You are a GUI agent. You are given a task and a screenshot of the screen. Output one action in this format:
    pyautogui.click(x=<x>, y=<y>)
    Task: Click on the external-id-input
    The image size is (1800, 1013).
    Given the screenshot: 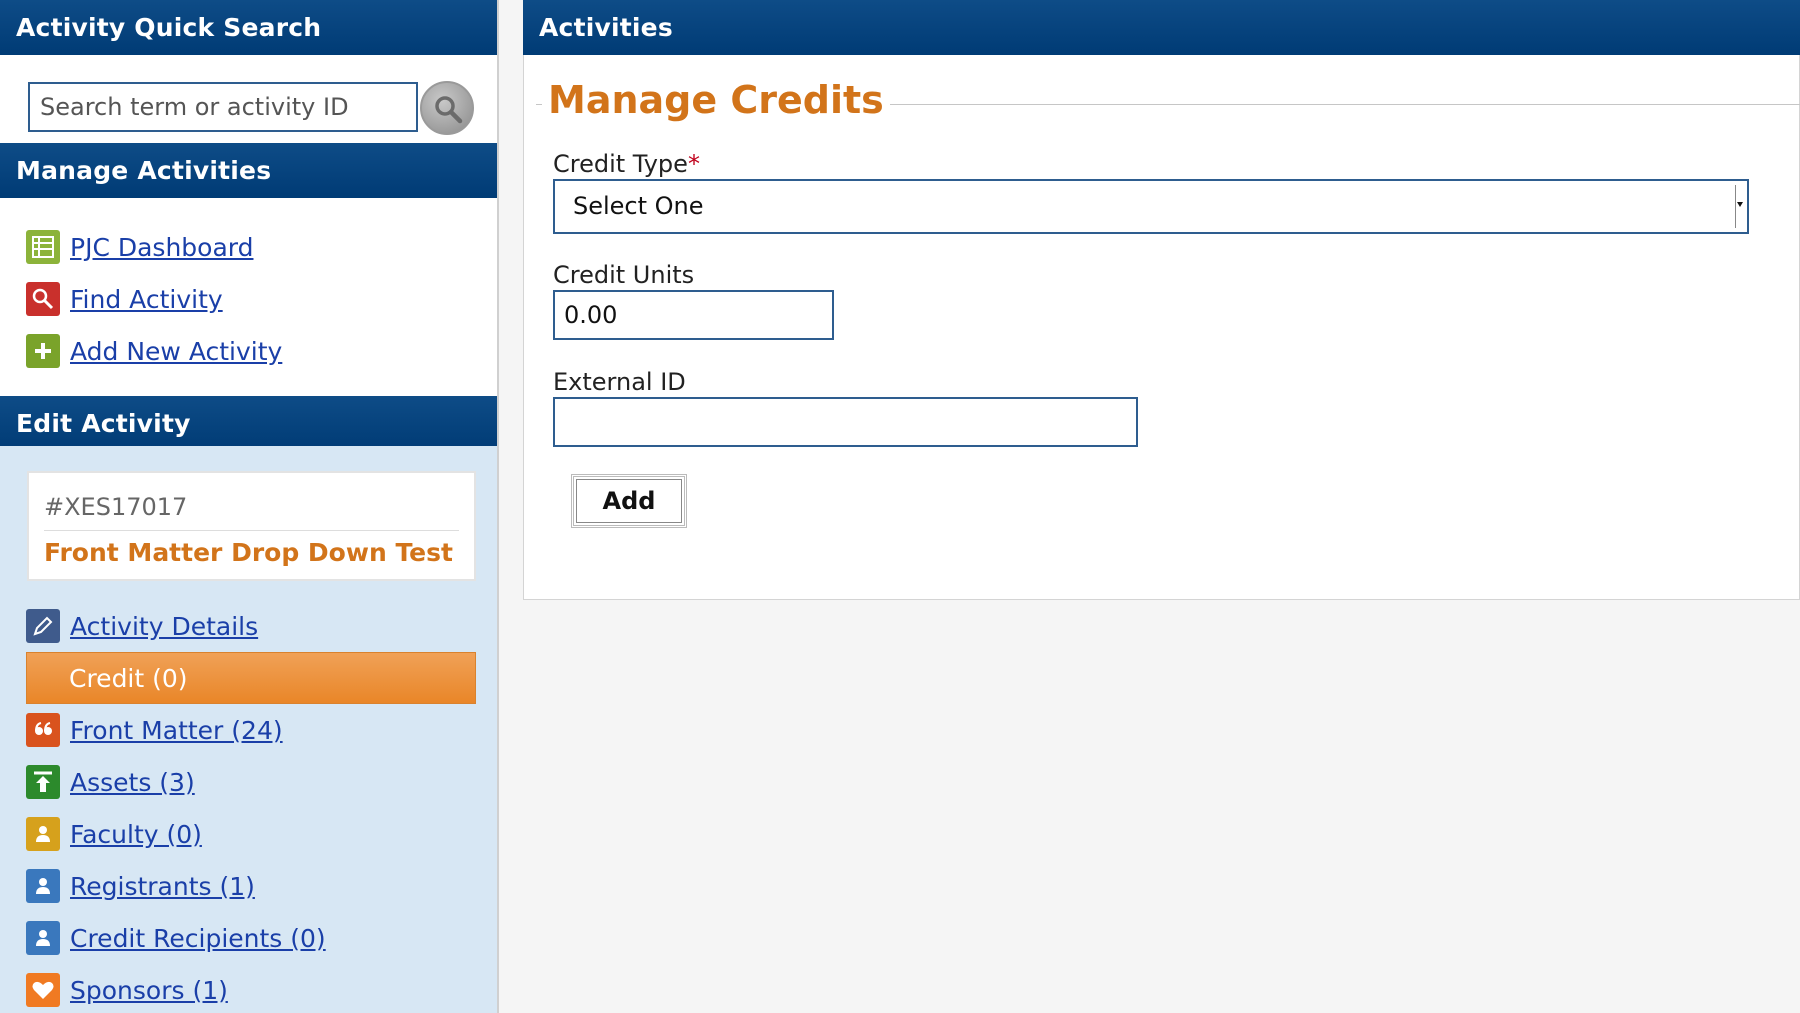 What is the action you would take?
    pyautogui.click(x=845, y=422)
    